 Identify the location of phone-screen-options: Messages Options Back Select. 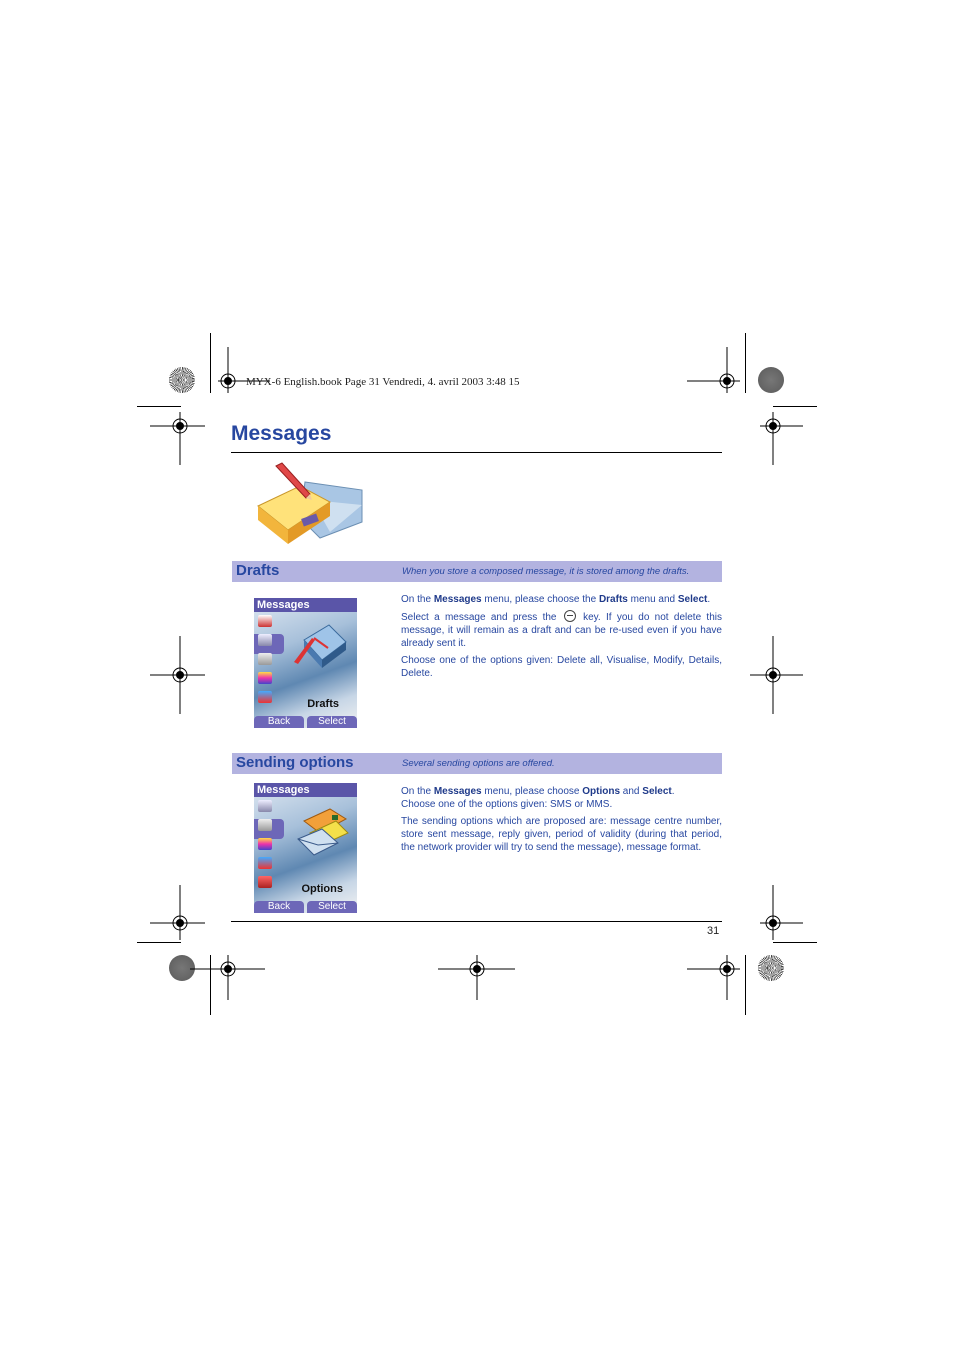
(305, 848).